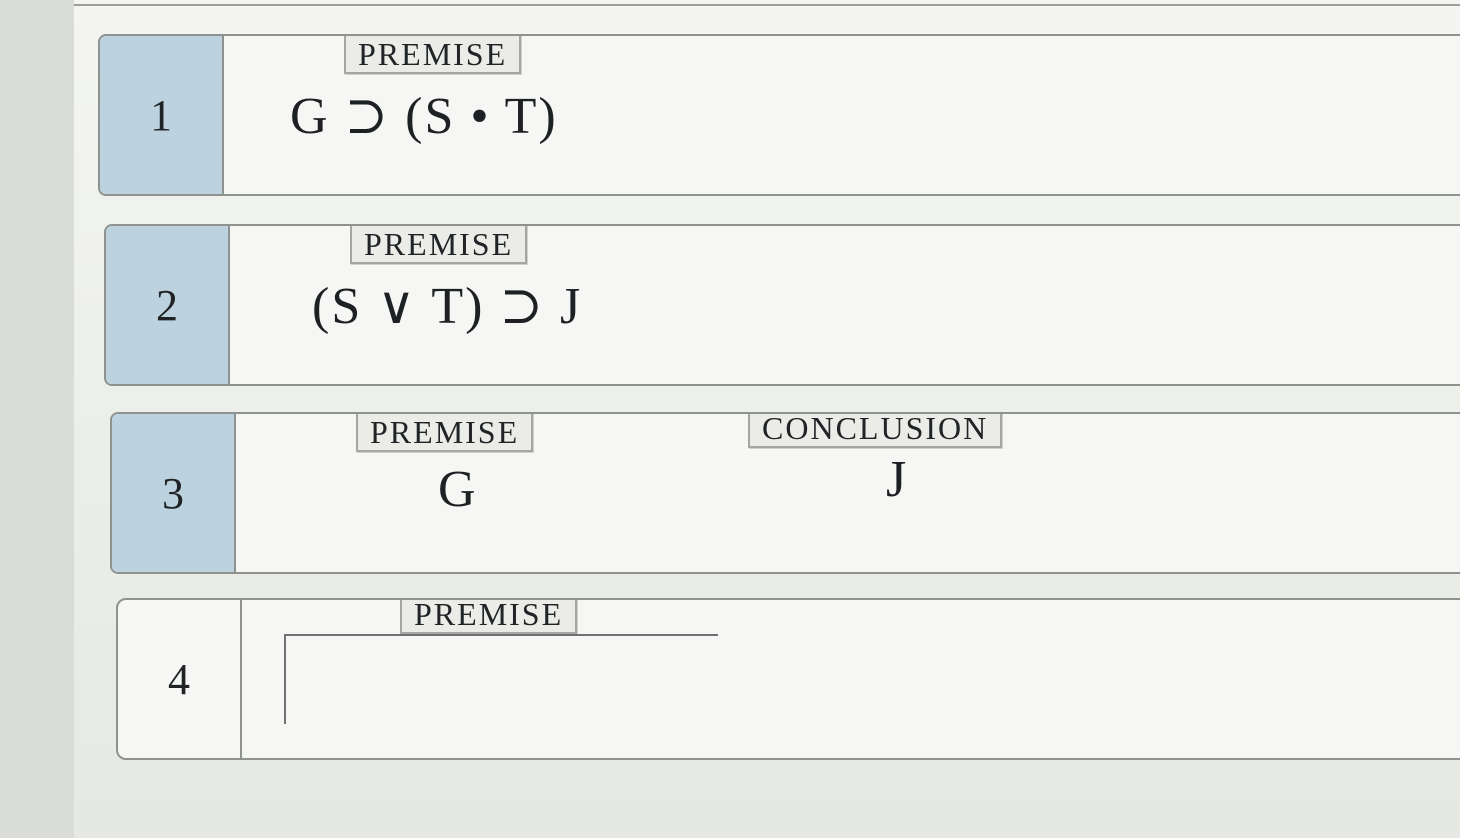  Describe the element at coordinates (162, 115) in the screenshot. I see `line-number: 1` at that location.